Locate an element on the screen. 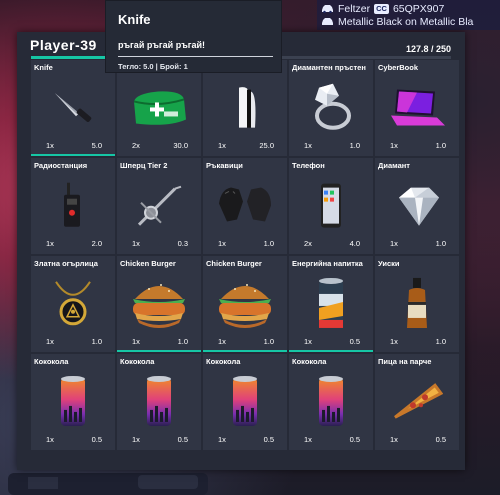 The image size is (500, 495). inventory-slot: Диамант 1x 1.0 is located at coordinates (417, 206).